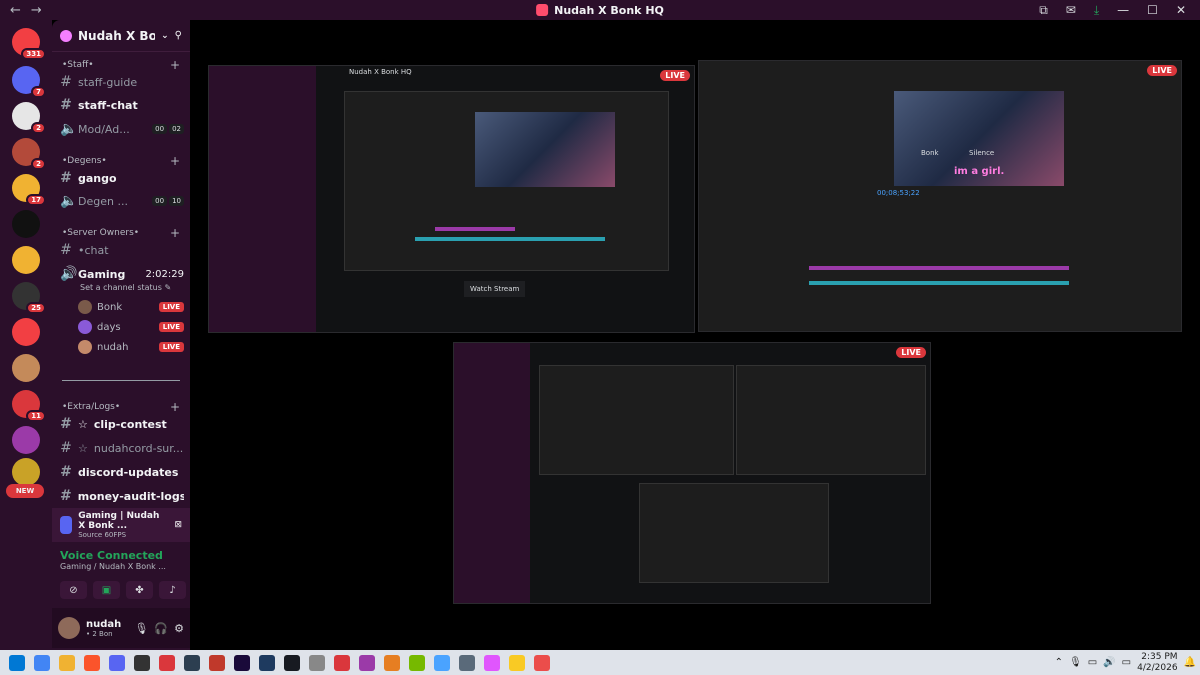 The width and height of the screenshot is (1200, 675). I want to click on server-4: 17, so click(29, 190).